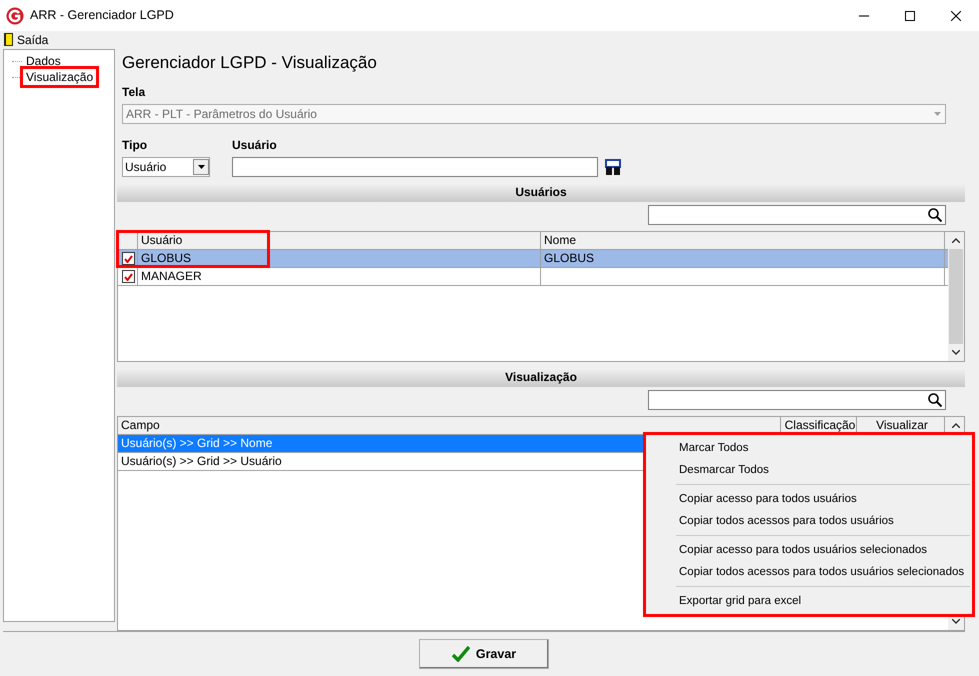 This screenshot has width=979, height=676. I want to click on user-input, so click(415, 167).